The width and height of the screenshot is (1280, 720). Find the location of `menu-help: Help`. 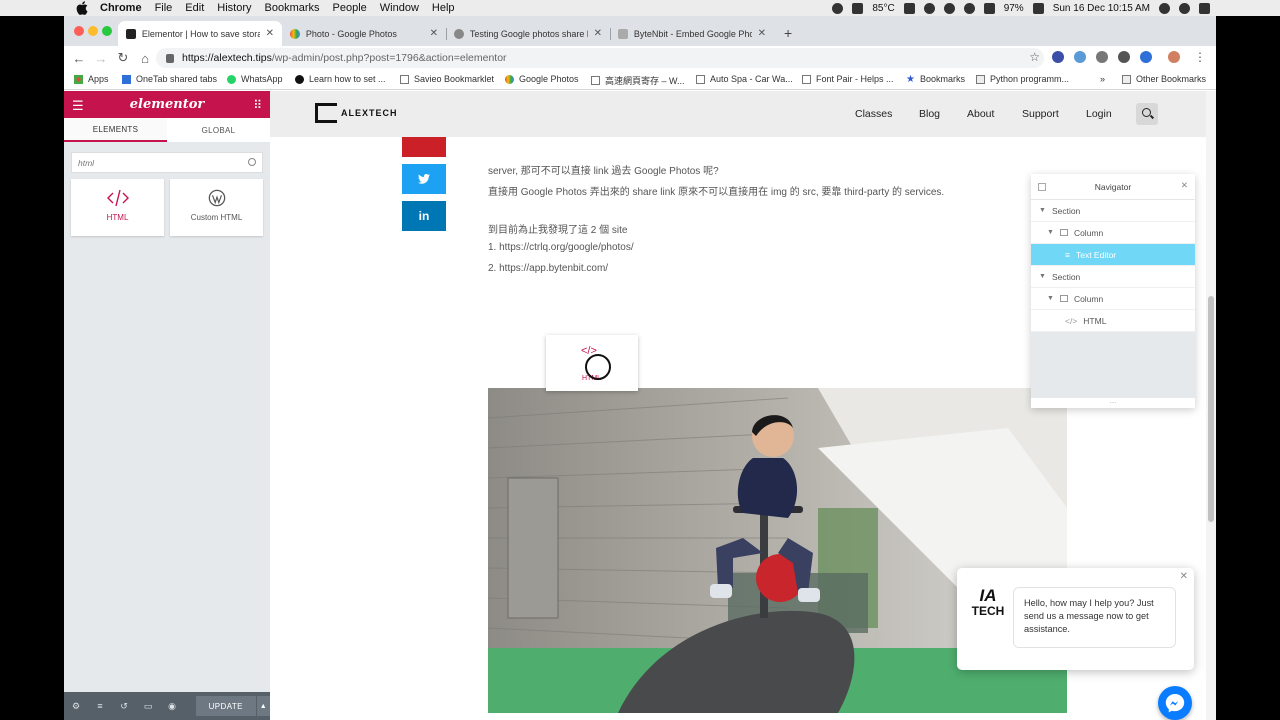

menu-help: Help is located at coordinates (443, 8).